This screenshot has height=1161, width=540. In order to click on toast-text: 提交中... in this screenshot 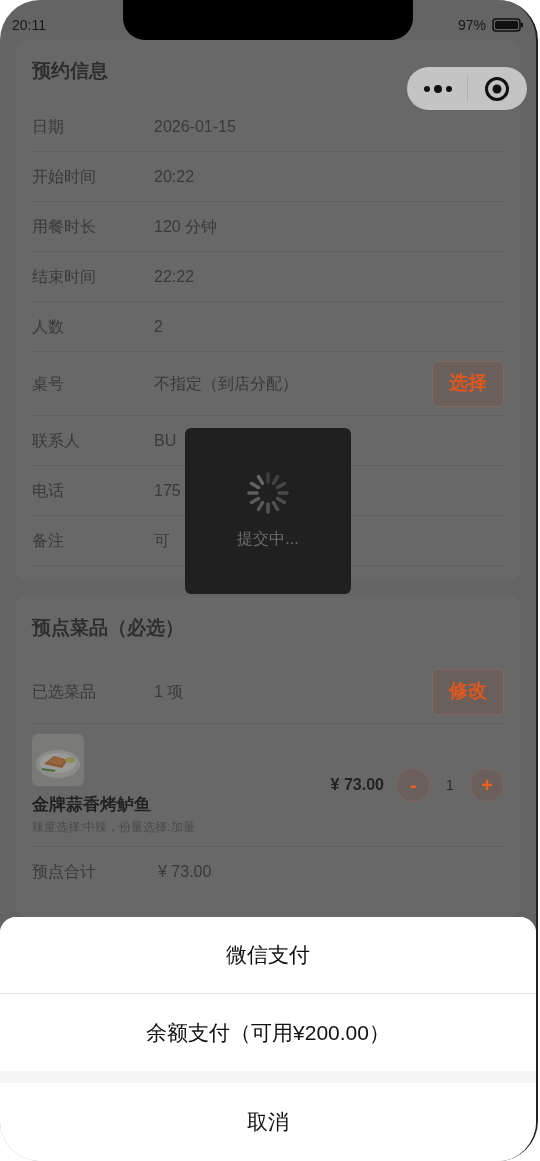, I will do `click(268, 539)`.